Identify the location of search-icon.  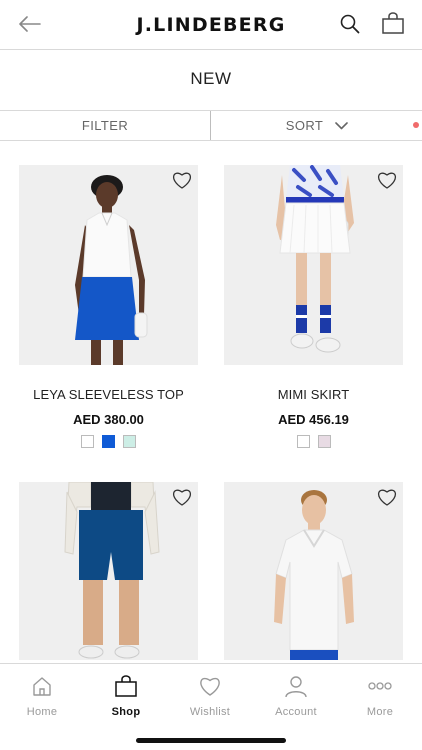
(350, 24).